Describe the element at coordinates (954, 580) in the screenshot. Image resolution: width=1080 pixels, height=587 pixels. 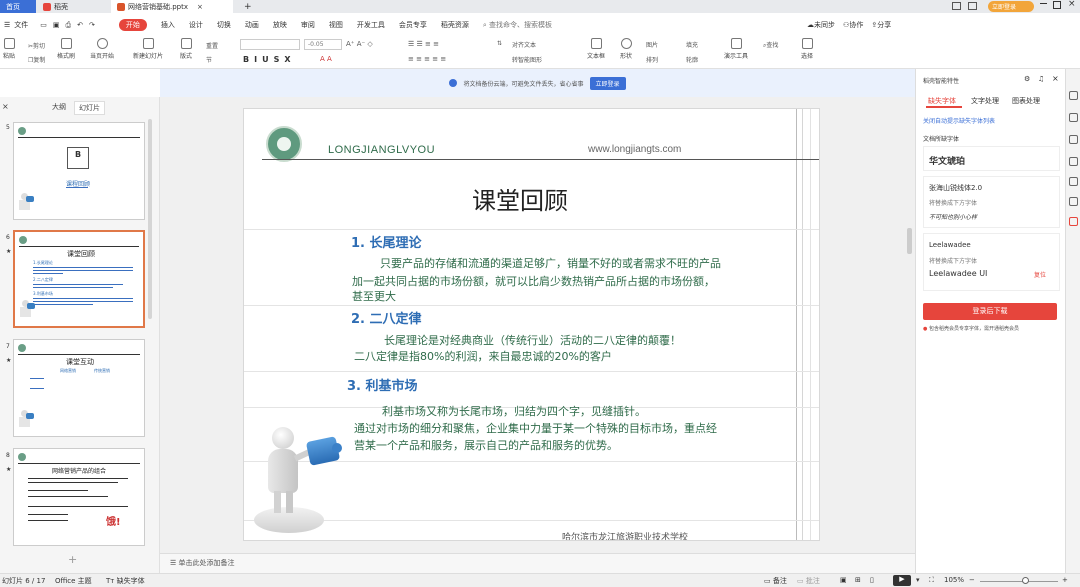
I see `zoom-level: 105%` at that location.